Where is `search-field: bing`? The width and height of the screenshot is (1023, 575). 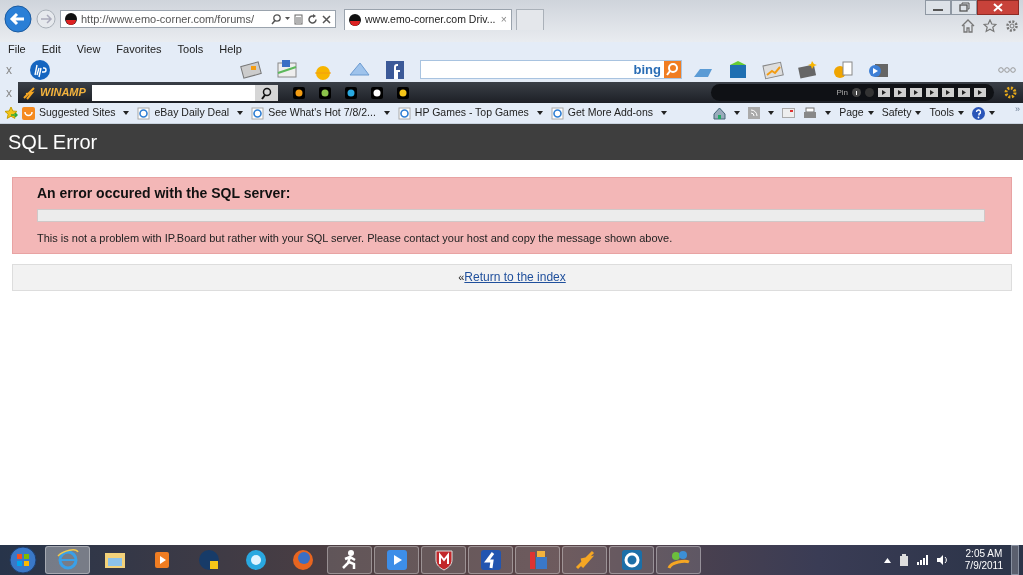 search-field: bing is located at coordinates (551, 69).